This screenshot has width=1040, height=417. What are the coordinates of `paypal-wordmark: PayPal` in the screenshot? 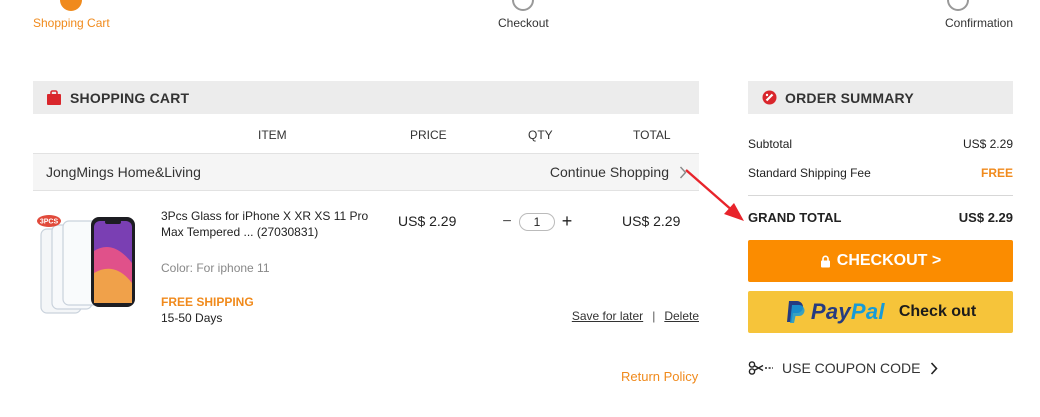 It's located at (847, 311).